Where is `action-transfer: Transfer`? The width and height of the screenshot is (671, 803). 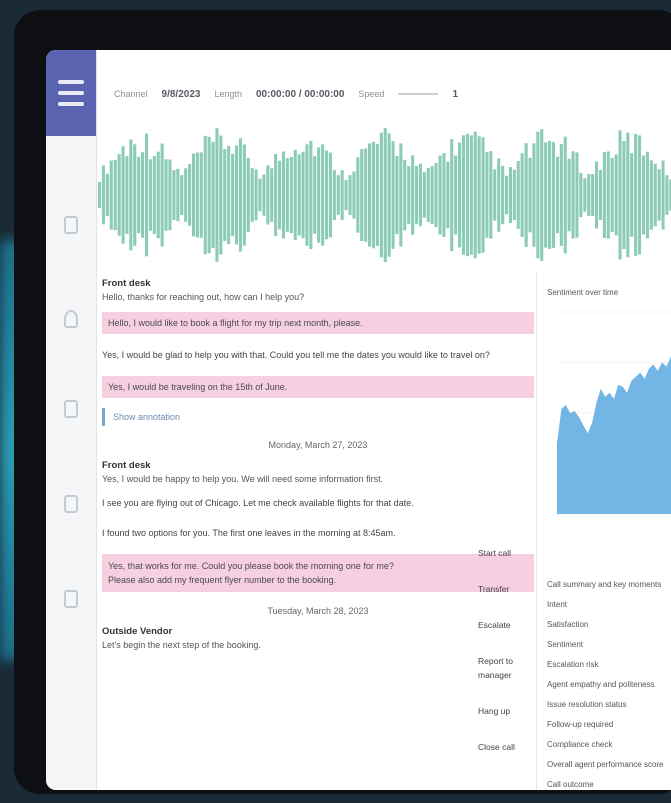 action-transfer: Transfer is located at coordinates (498, 589).